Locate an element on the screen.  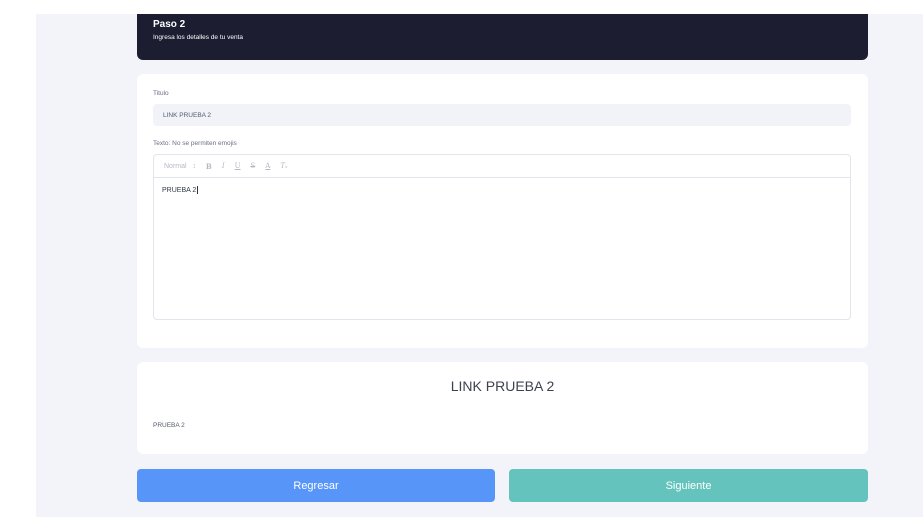
step-subtitle: Ingresa los detalles de tu venta is located at coordinates (198, 37).